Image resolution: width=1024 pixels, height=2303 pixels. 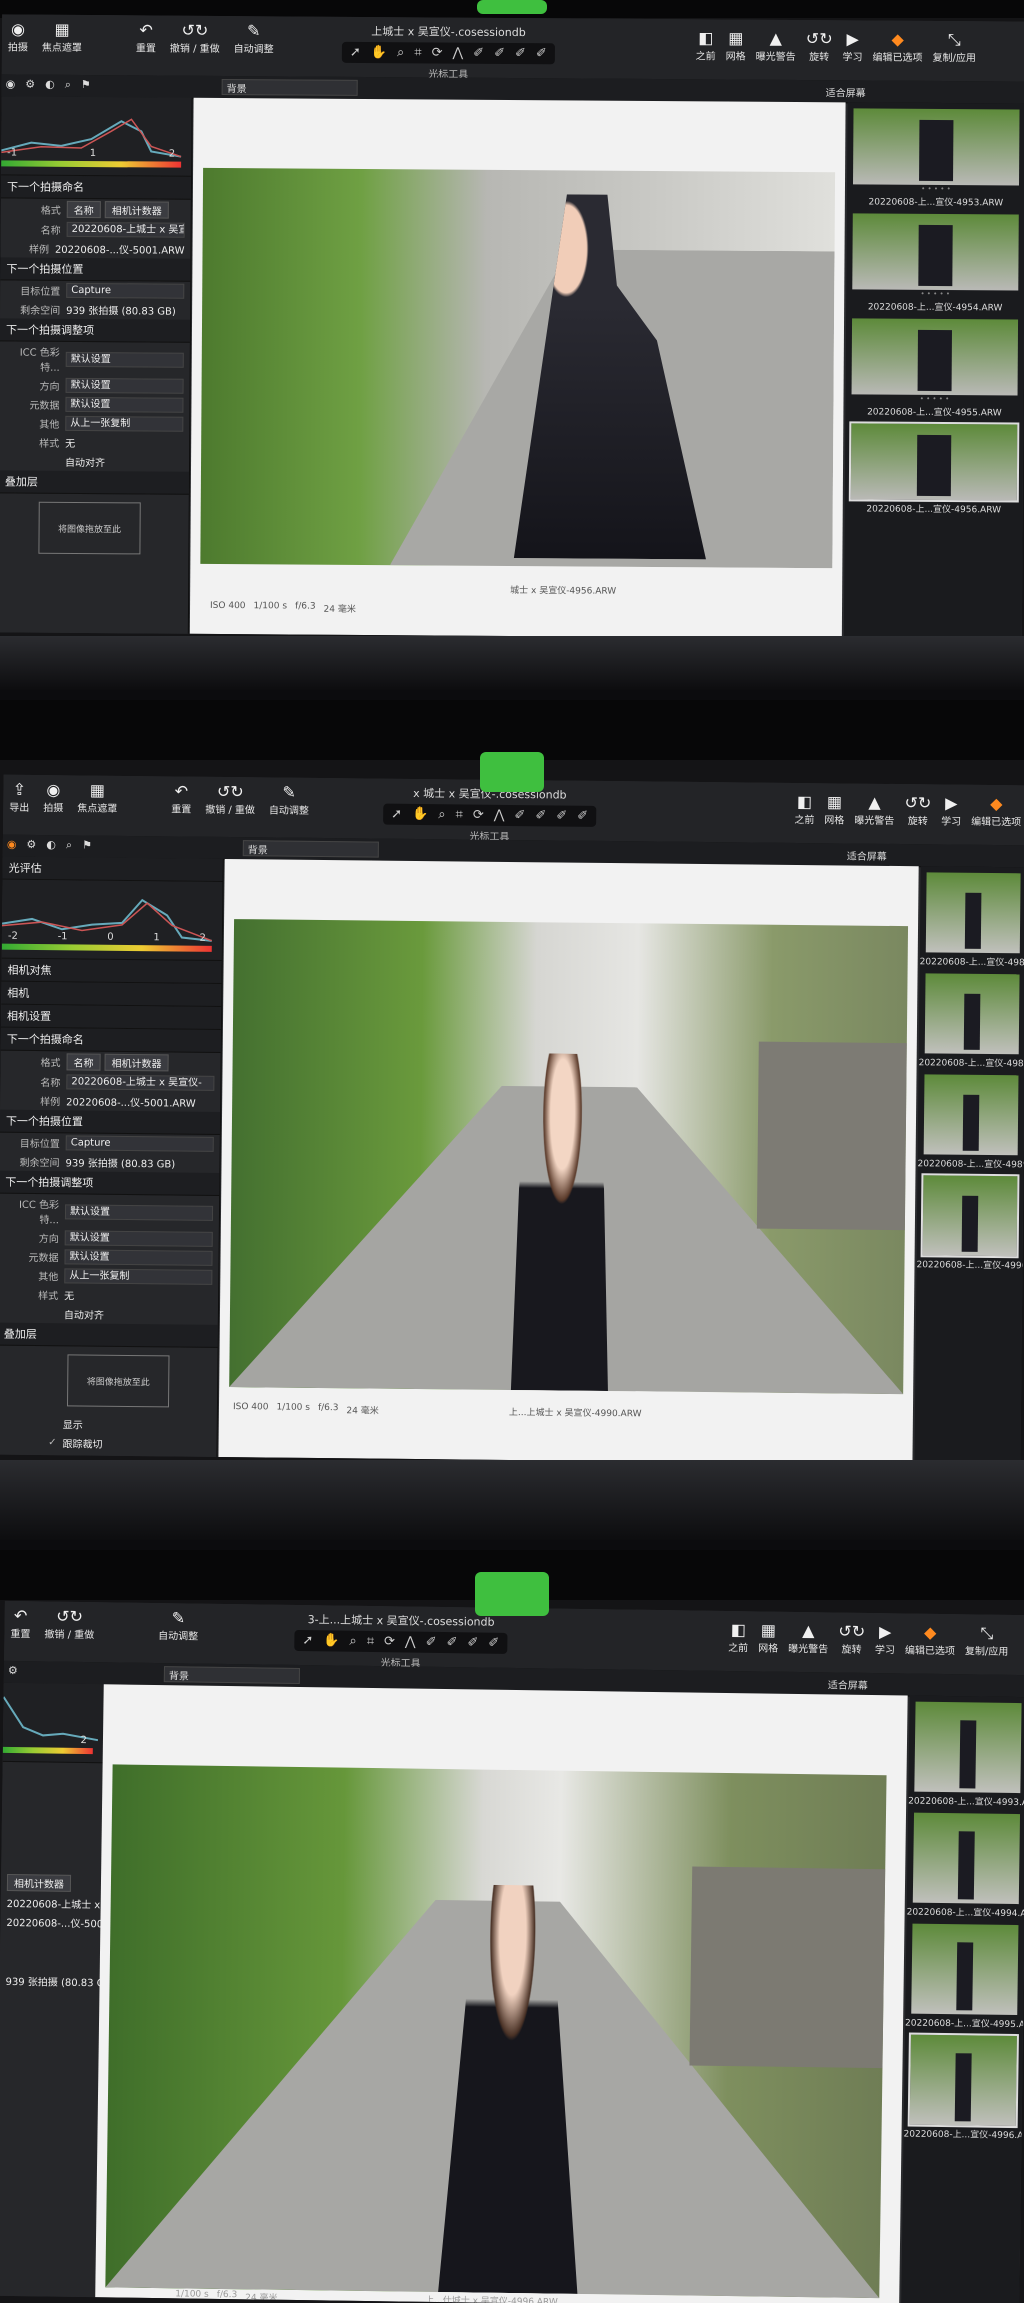 I want to click on section-next-adjust: 下一个拍摄调整项, so click(x=95, y=330).